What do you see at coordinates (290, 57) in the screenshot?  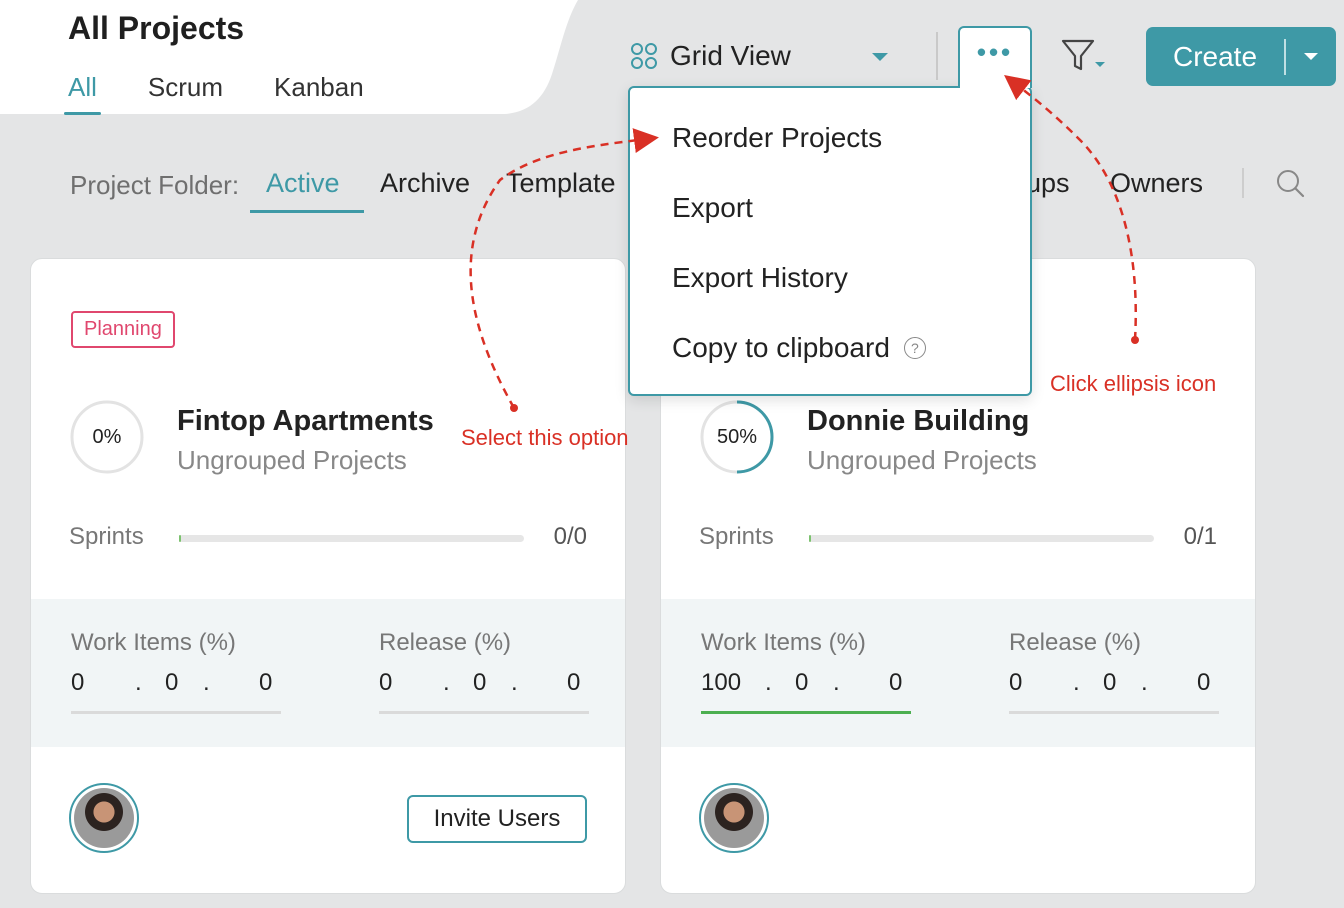 I see `header-panel: All Projects All Scrum Kanban` at bounding box center [290, 57].